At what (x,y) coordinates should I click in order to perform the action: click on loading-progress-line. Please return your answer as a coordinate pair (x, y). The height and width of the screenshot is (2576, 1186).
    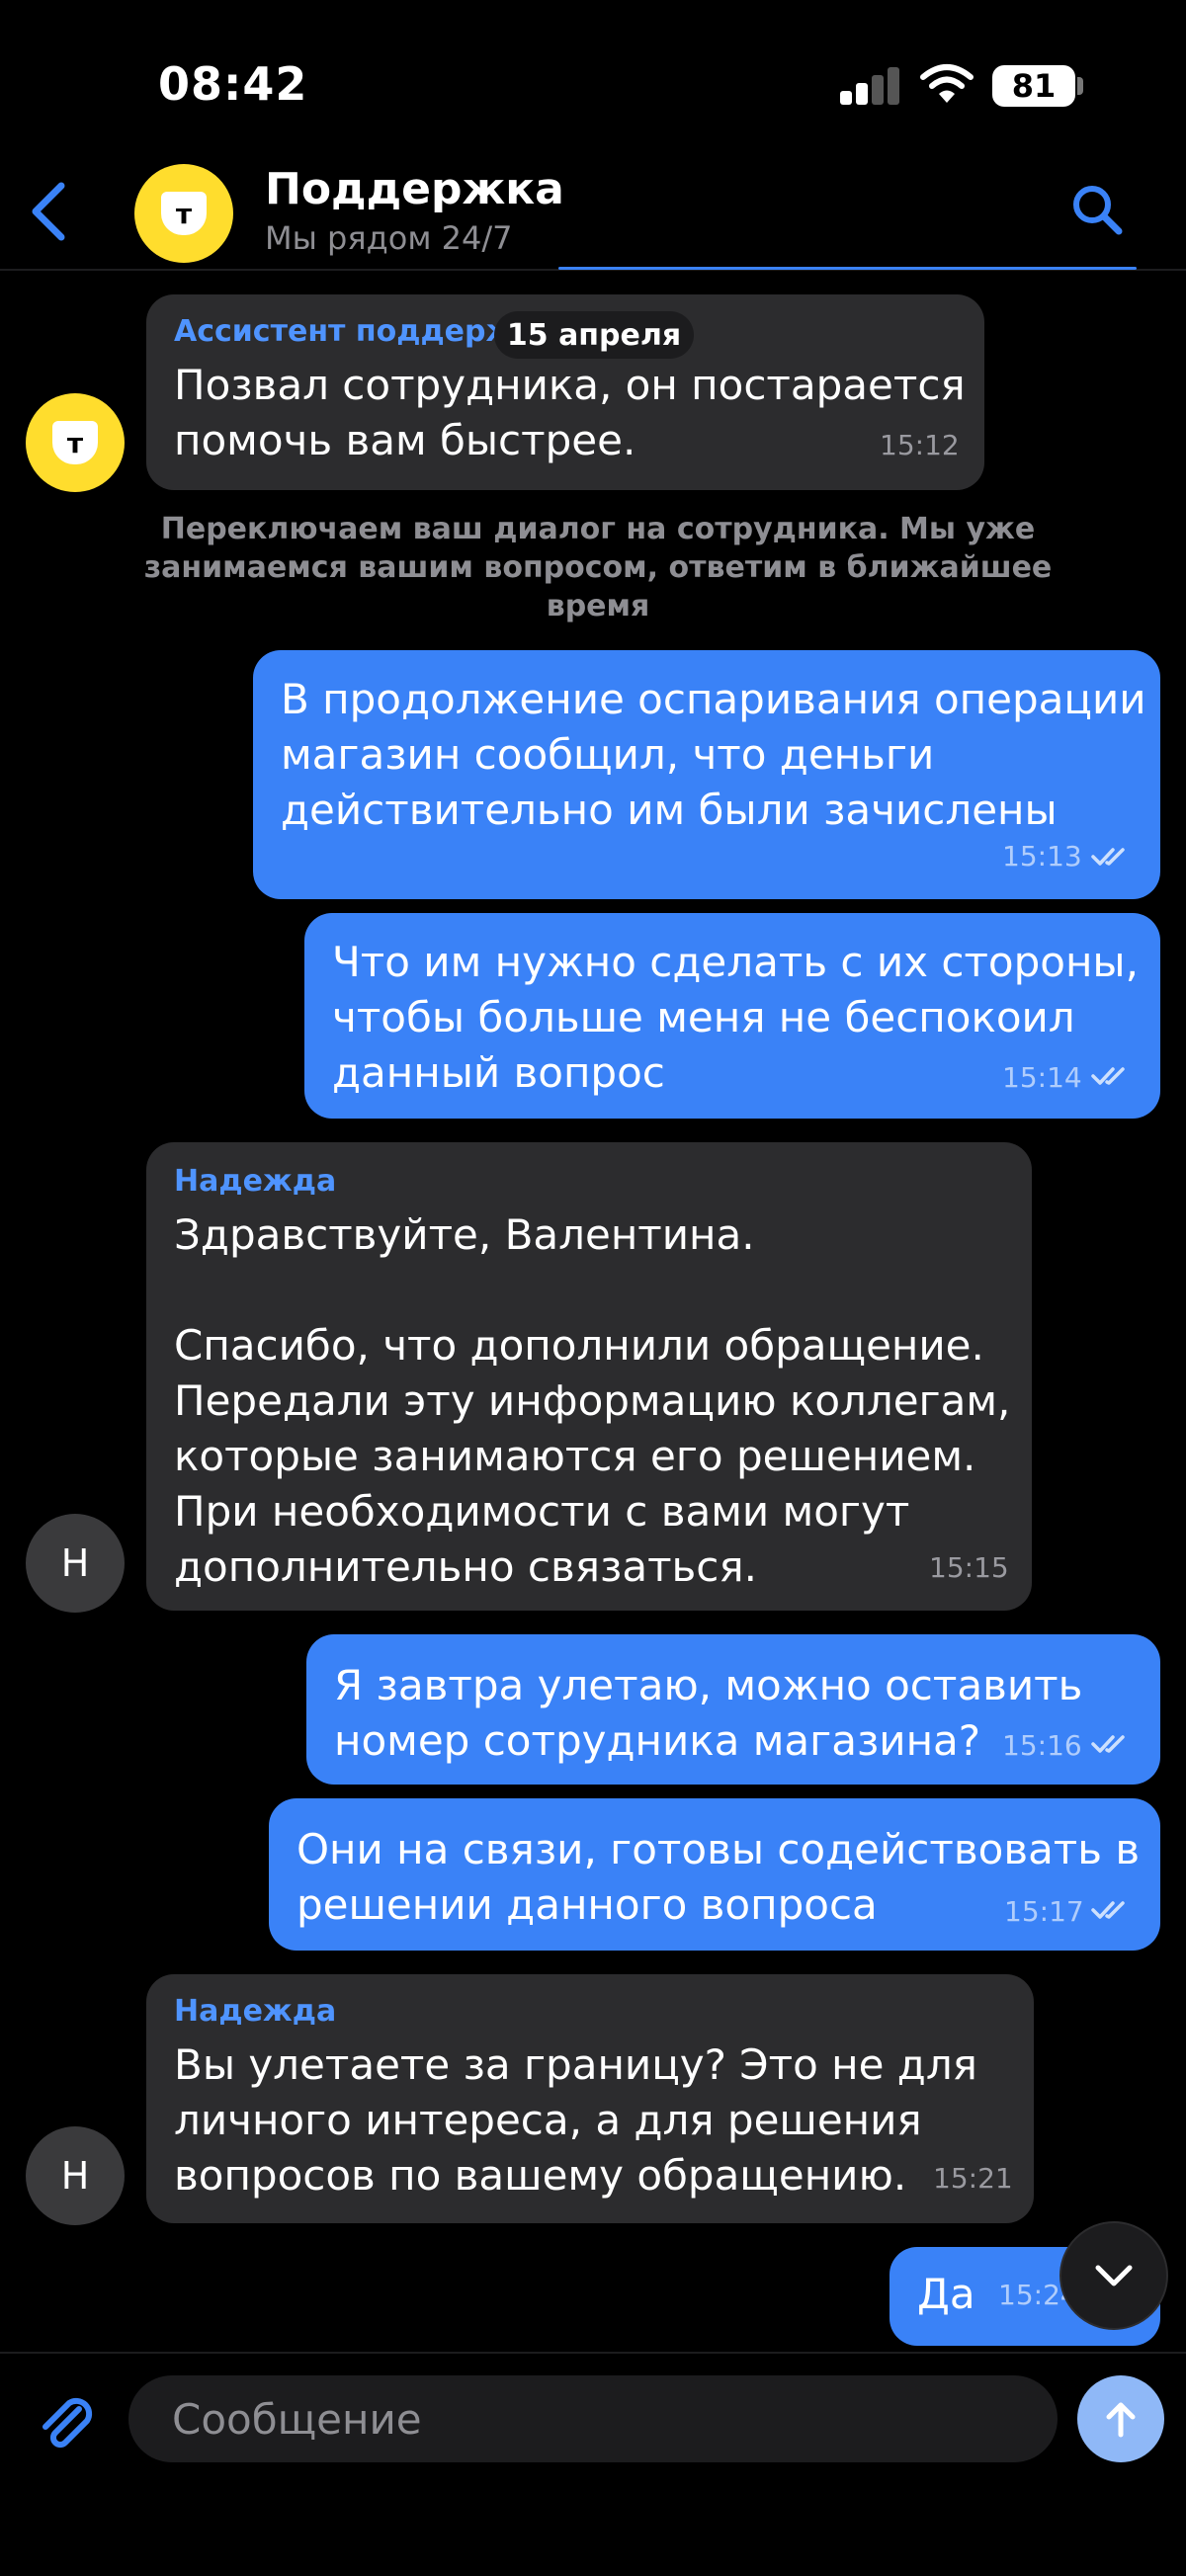
    Looking at the image, I should click on (847, 268).